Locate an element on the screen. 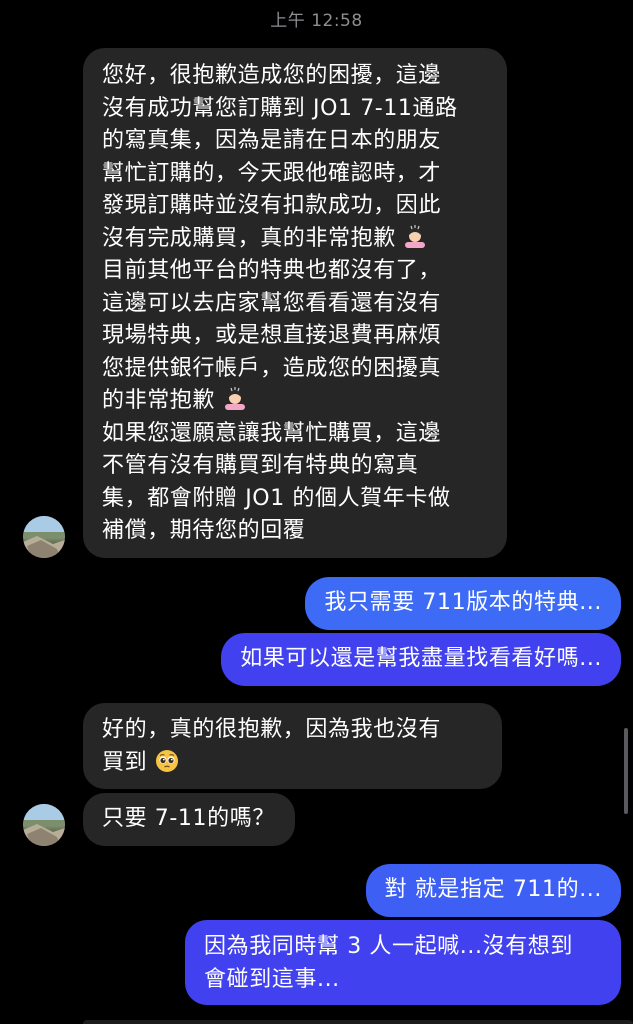 This screenshot has height=1024, width=633. message-line: 如果您還願意讓我幫忙購買，這邊 is located at coordinates (272, 433).